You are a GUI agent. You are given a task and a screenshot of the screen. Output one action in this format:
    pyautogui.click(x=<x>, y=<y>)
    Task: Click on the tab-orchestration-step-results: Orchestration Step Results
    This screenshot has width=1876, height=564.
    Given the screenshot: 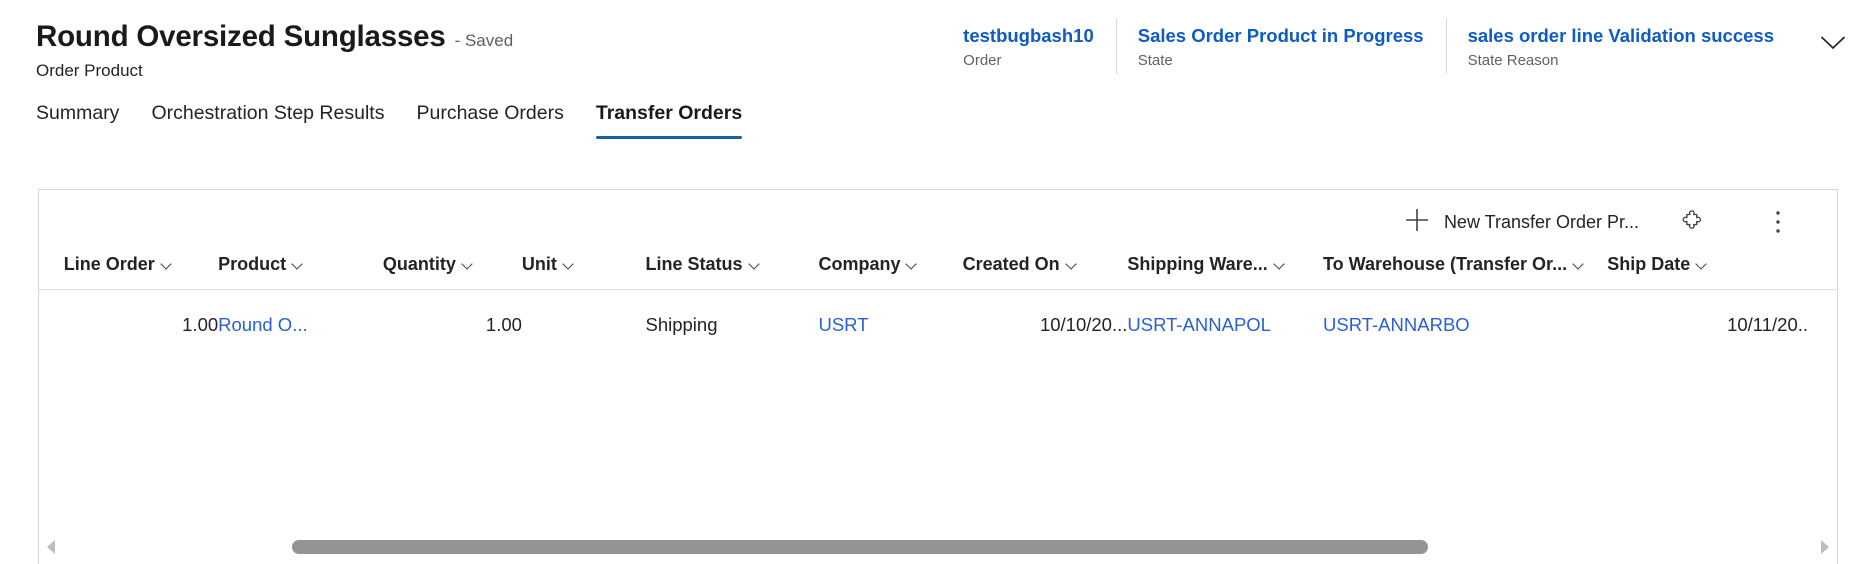 What is the action you would take?
    pyautogui.click(x=267, y=118)
    